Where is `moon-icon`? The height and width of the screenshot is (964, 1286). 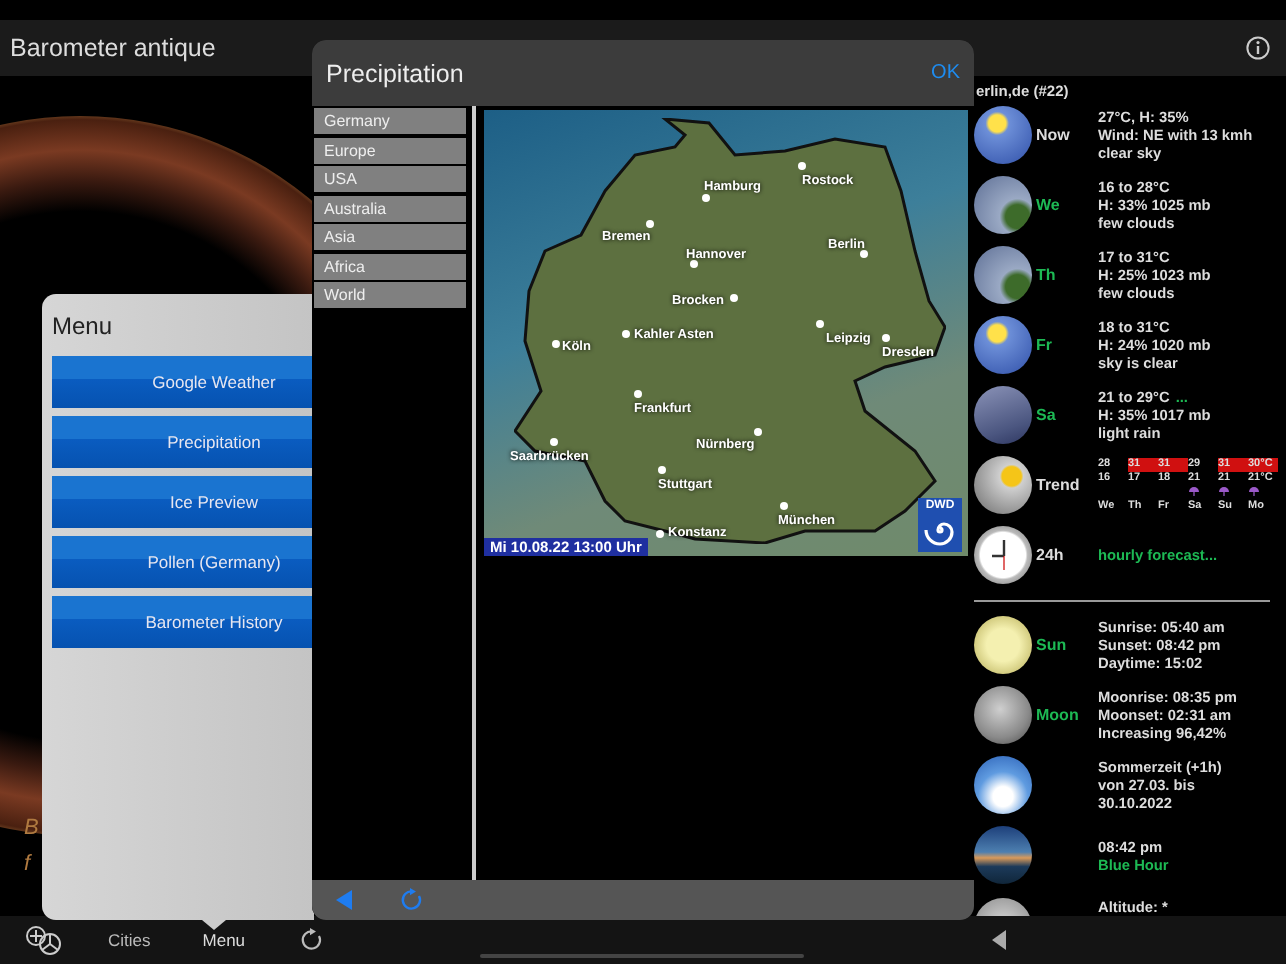
moon-icon is located at coordinates (1003, 715).